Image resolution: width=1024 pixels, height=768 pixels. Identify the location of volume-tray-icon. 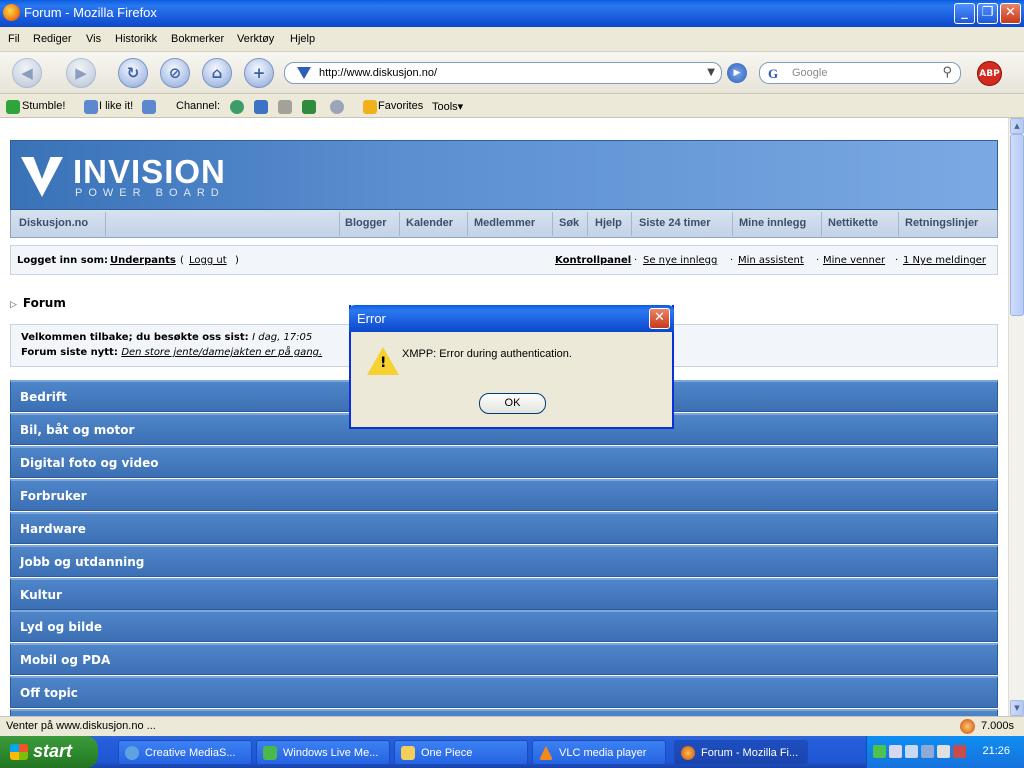
(911, 751).